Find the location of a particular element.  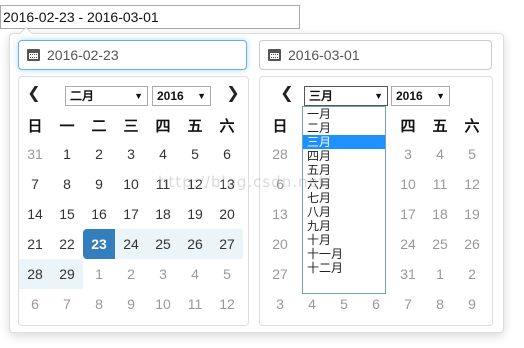

month-option: 八月 is located at coordinates (344, 212).